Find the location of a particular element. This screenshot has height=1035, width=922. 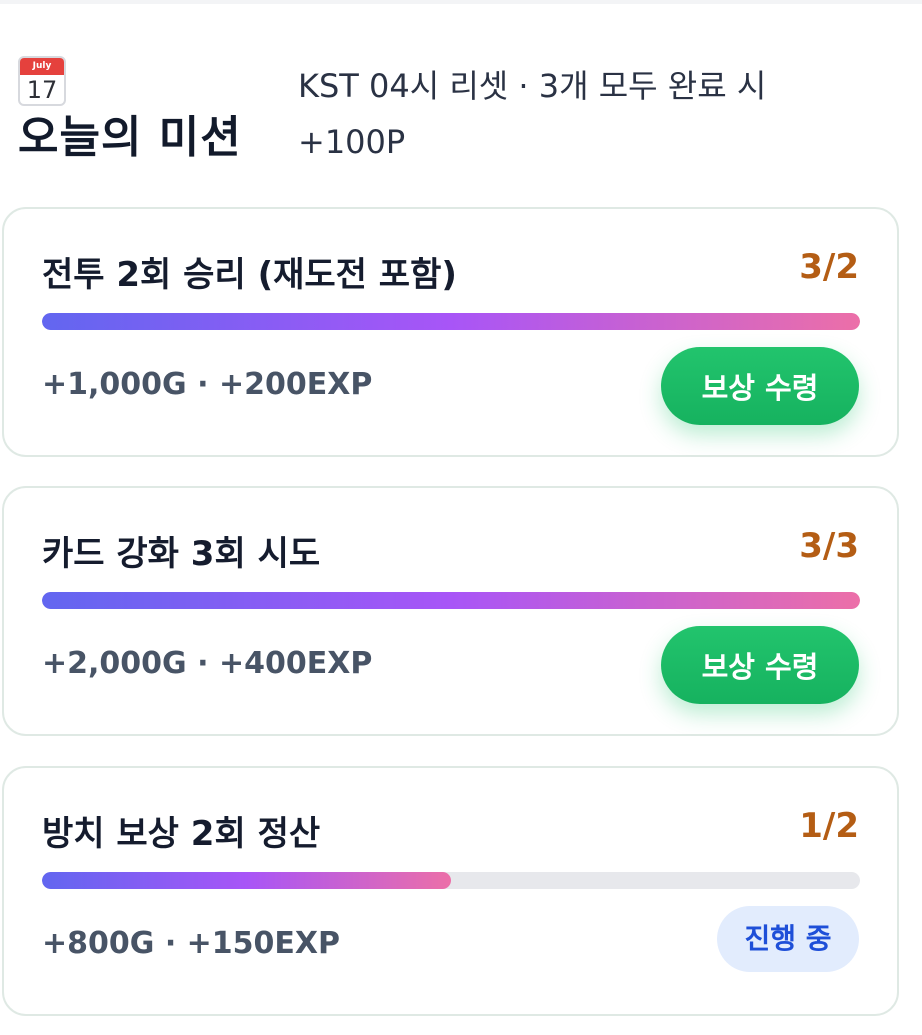

mission-title: 방치 보상 2회 정산 is located at coordinates (181, 834).